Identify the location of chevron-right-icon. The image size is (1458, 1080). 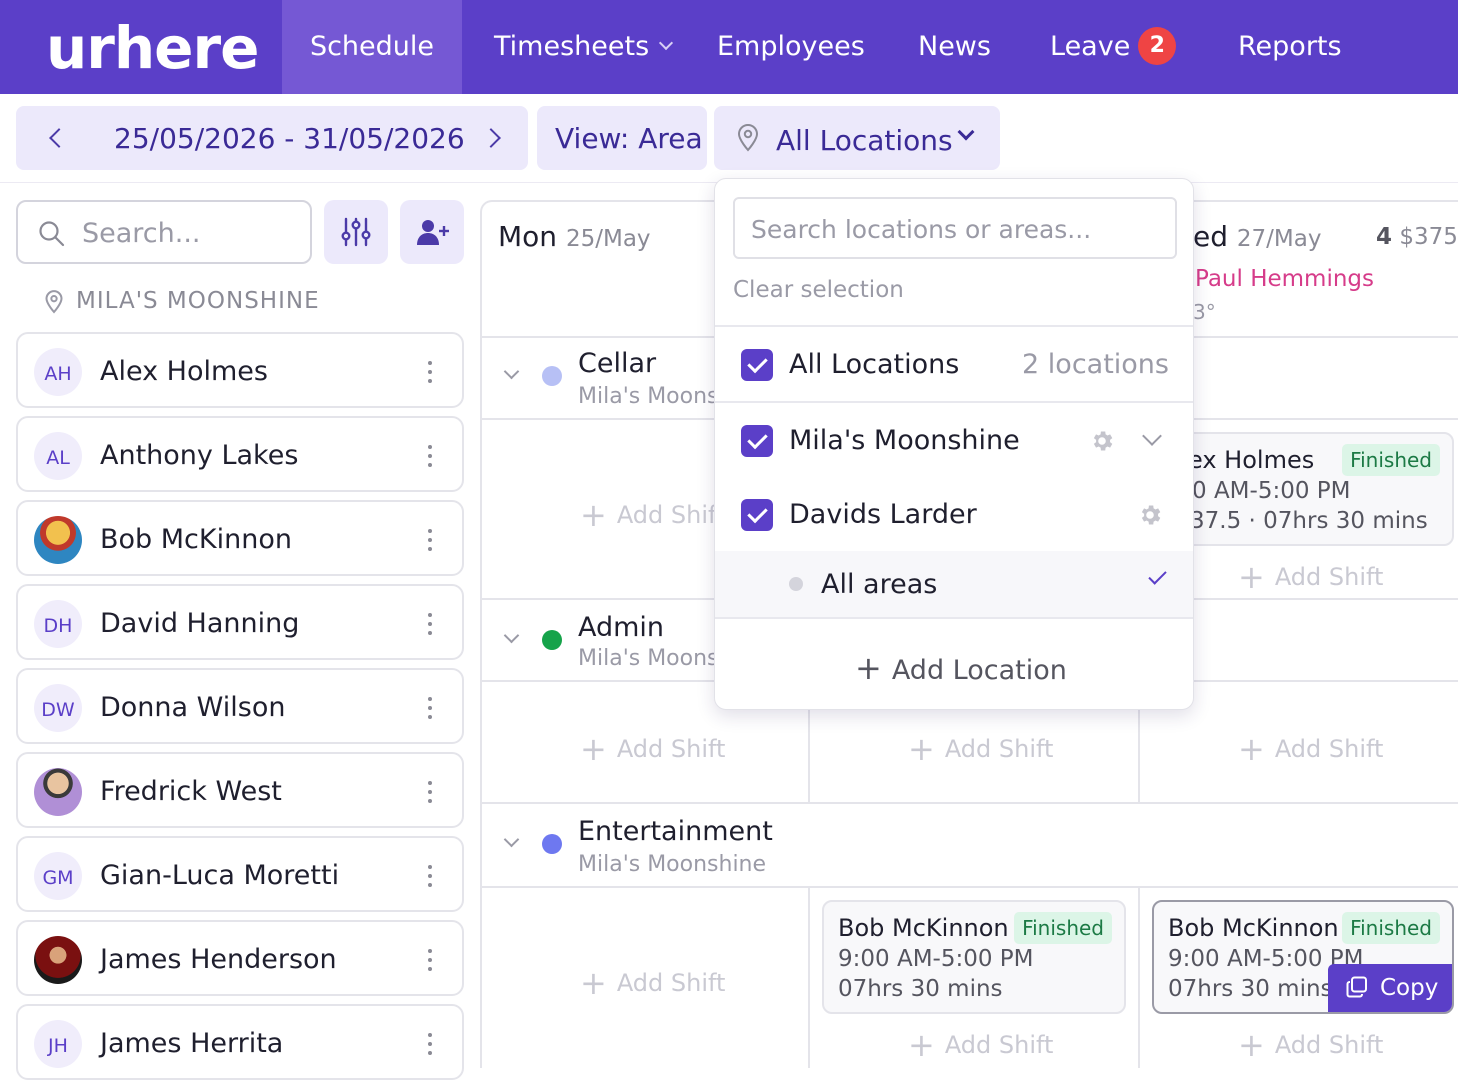
(491, 138).